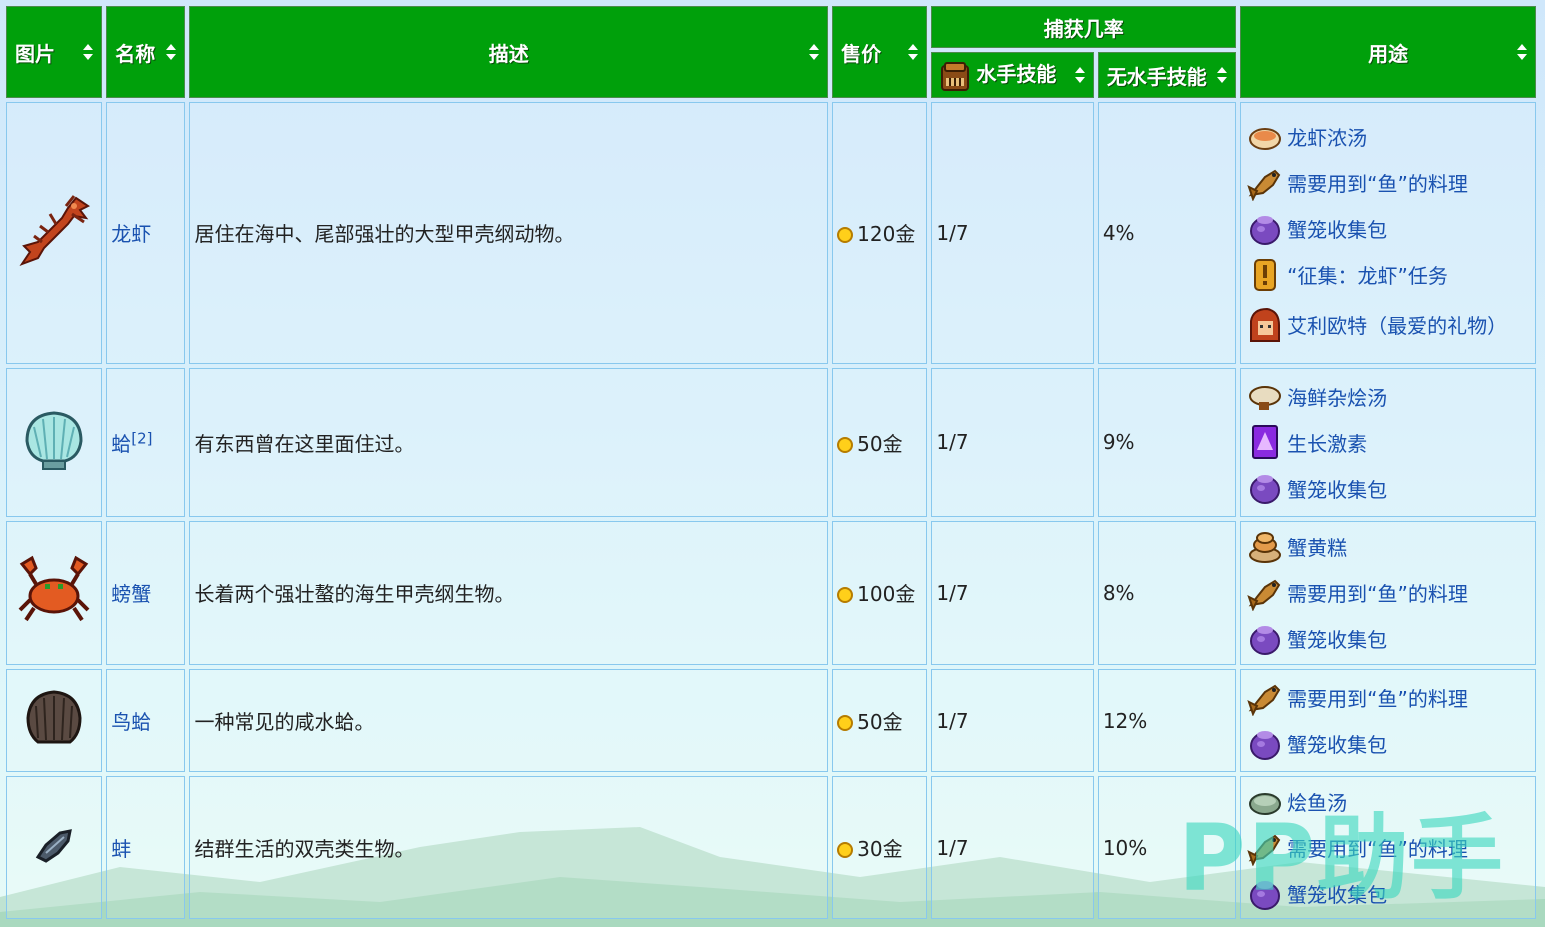 This screenshot has width=1545, height=927. Describe the element at coordinates (1265, 324) in the screenshot. I see `elliott-icon` at that location.